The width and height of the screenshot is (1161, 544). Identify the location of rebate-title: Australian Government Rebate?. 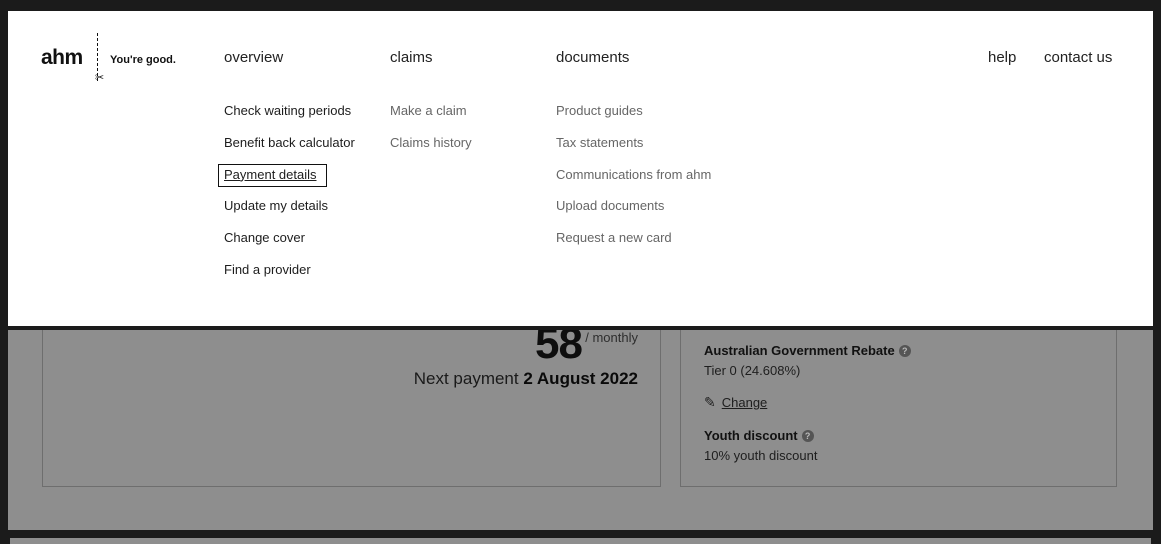
(807, 350).